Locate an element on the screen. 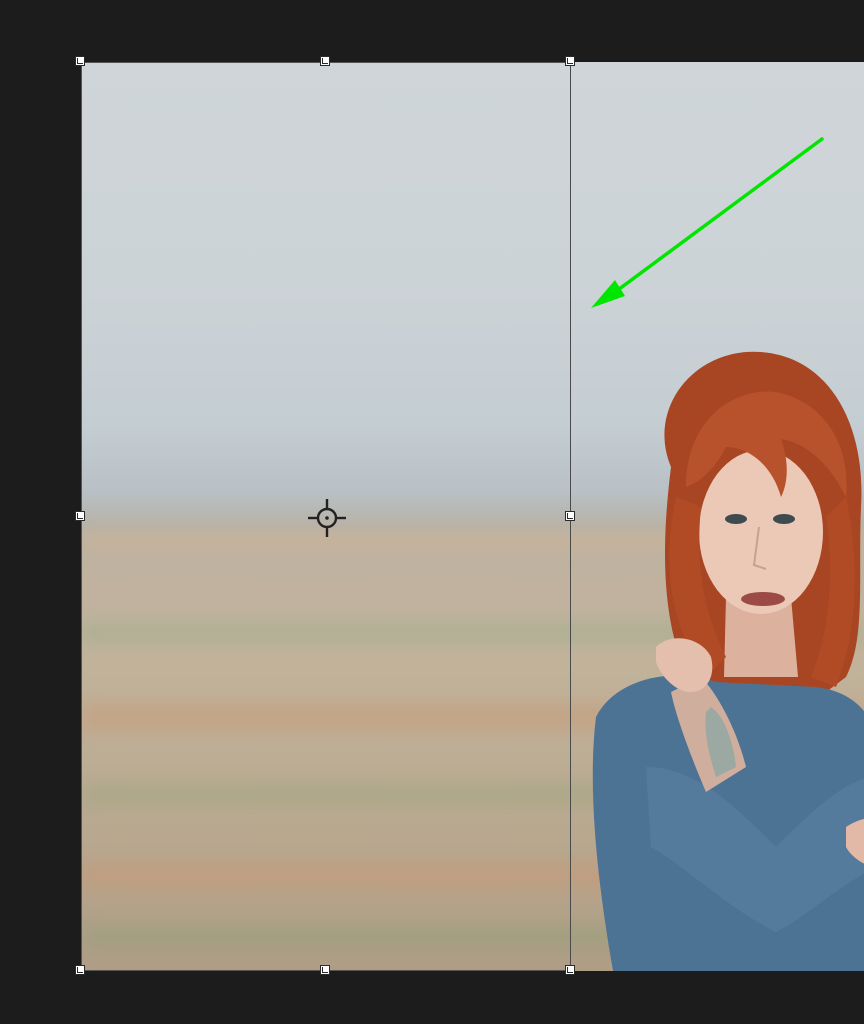 This screenshot has height=1024, width=864. handle-top-left is located at coordinates (80, 61).